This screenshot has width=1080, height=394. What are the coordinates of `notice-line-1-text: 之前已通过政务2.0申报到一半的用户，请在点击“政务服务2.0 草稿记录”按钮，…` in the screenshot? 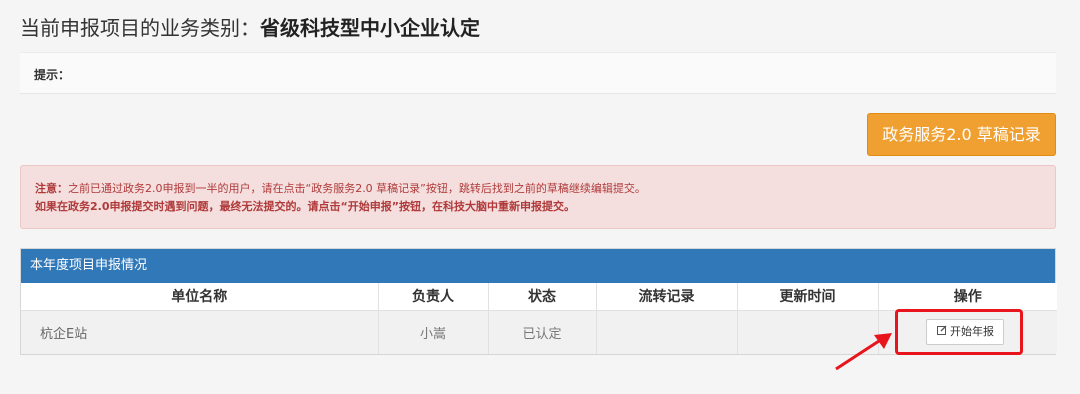 It's located at (357, 188).